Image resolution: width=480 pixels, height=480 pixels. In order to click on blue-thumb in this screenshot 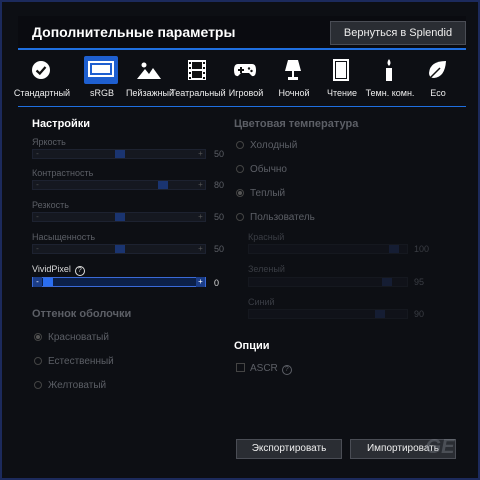, I will do `click(380, 314)`.